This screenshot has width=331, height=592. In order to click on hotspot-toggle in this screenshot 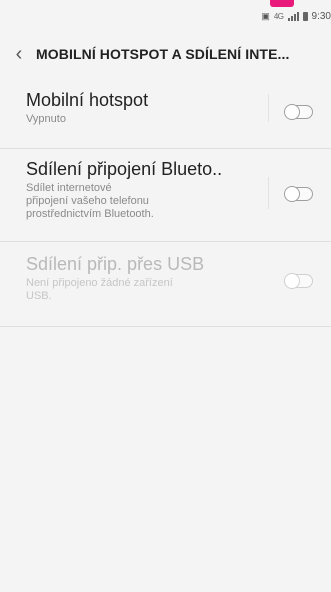, I will do `click(298, 111)`.